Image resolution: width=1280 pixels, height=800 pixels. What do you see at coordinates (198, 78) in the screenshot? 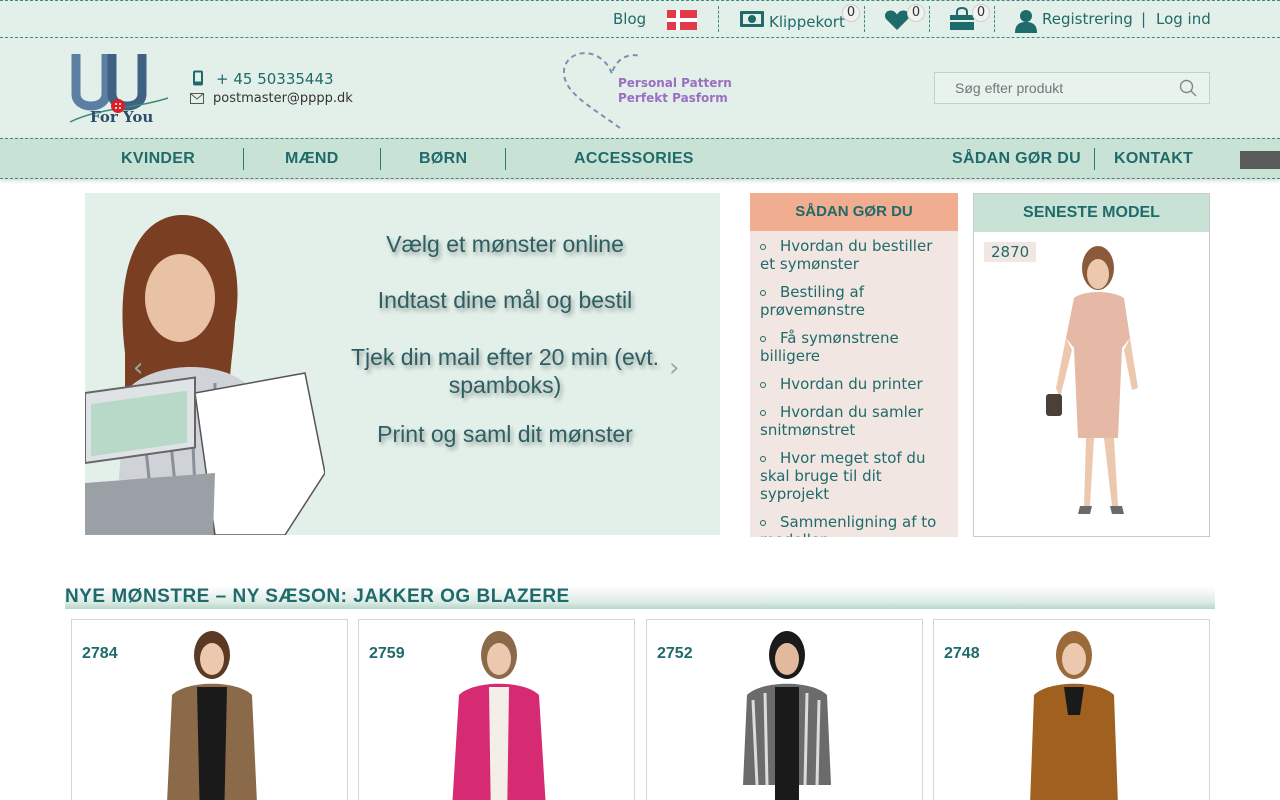
I see `phone-icon` at bounding box center [198, 78].